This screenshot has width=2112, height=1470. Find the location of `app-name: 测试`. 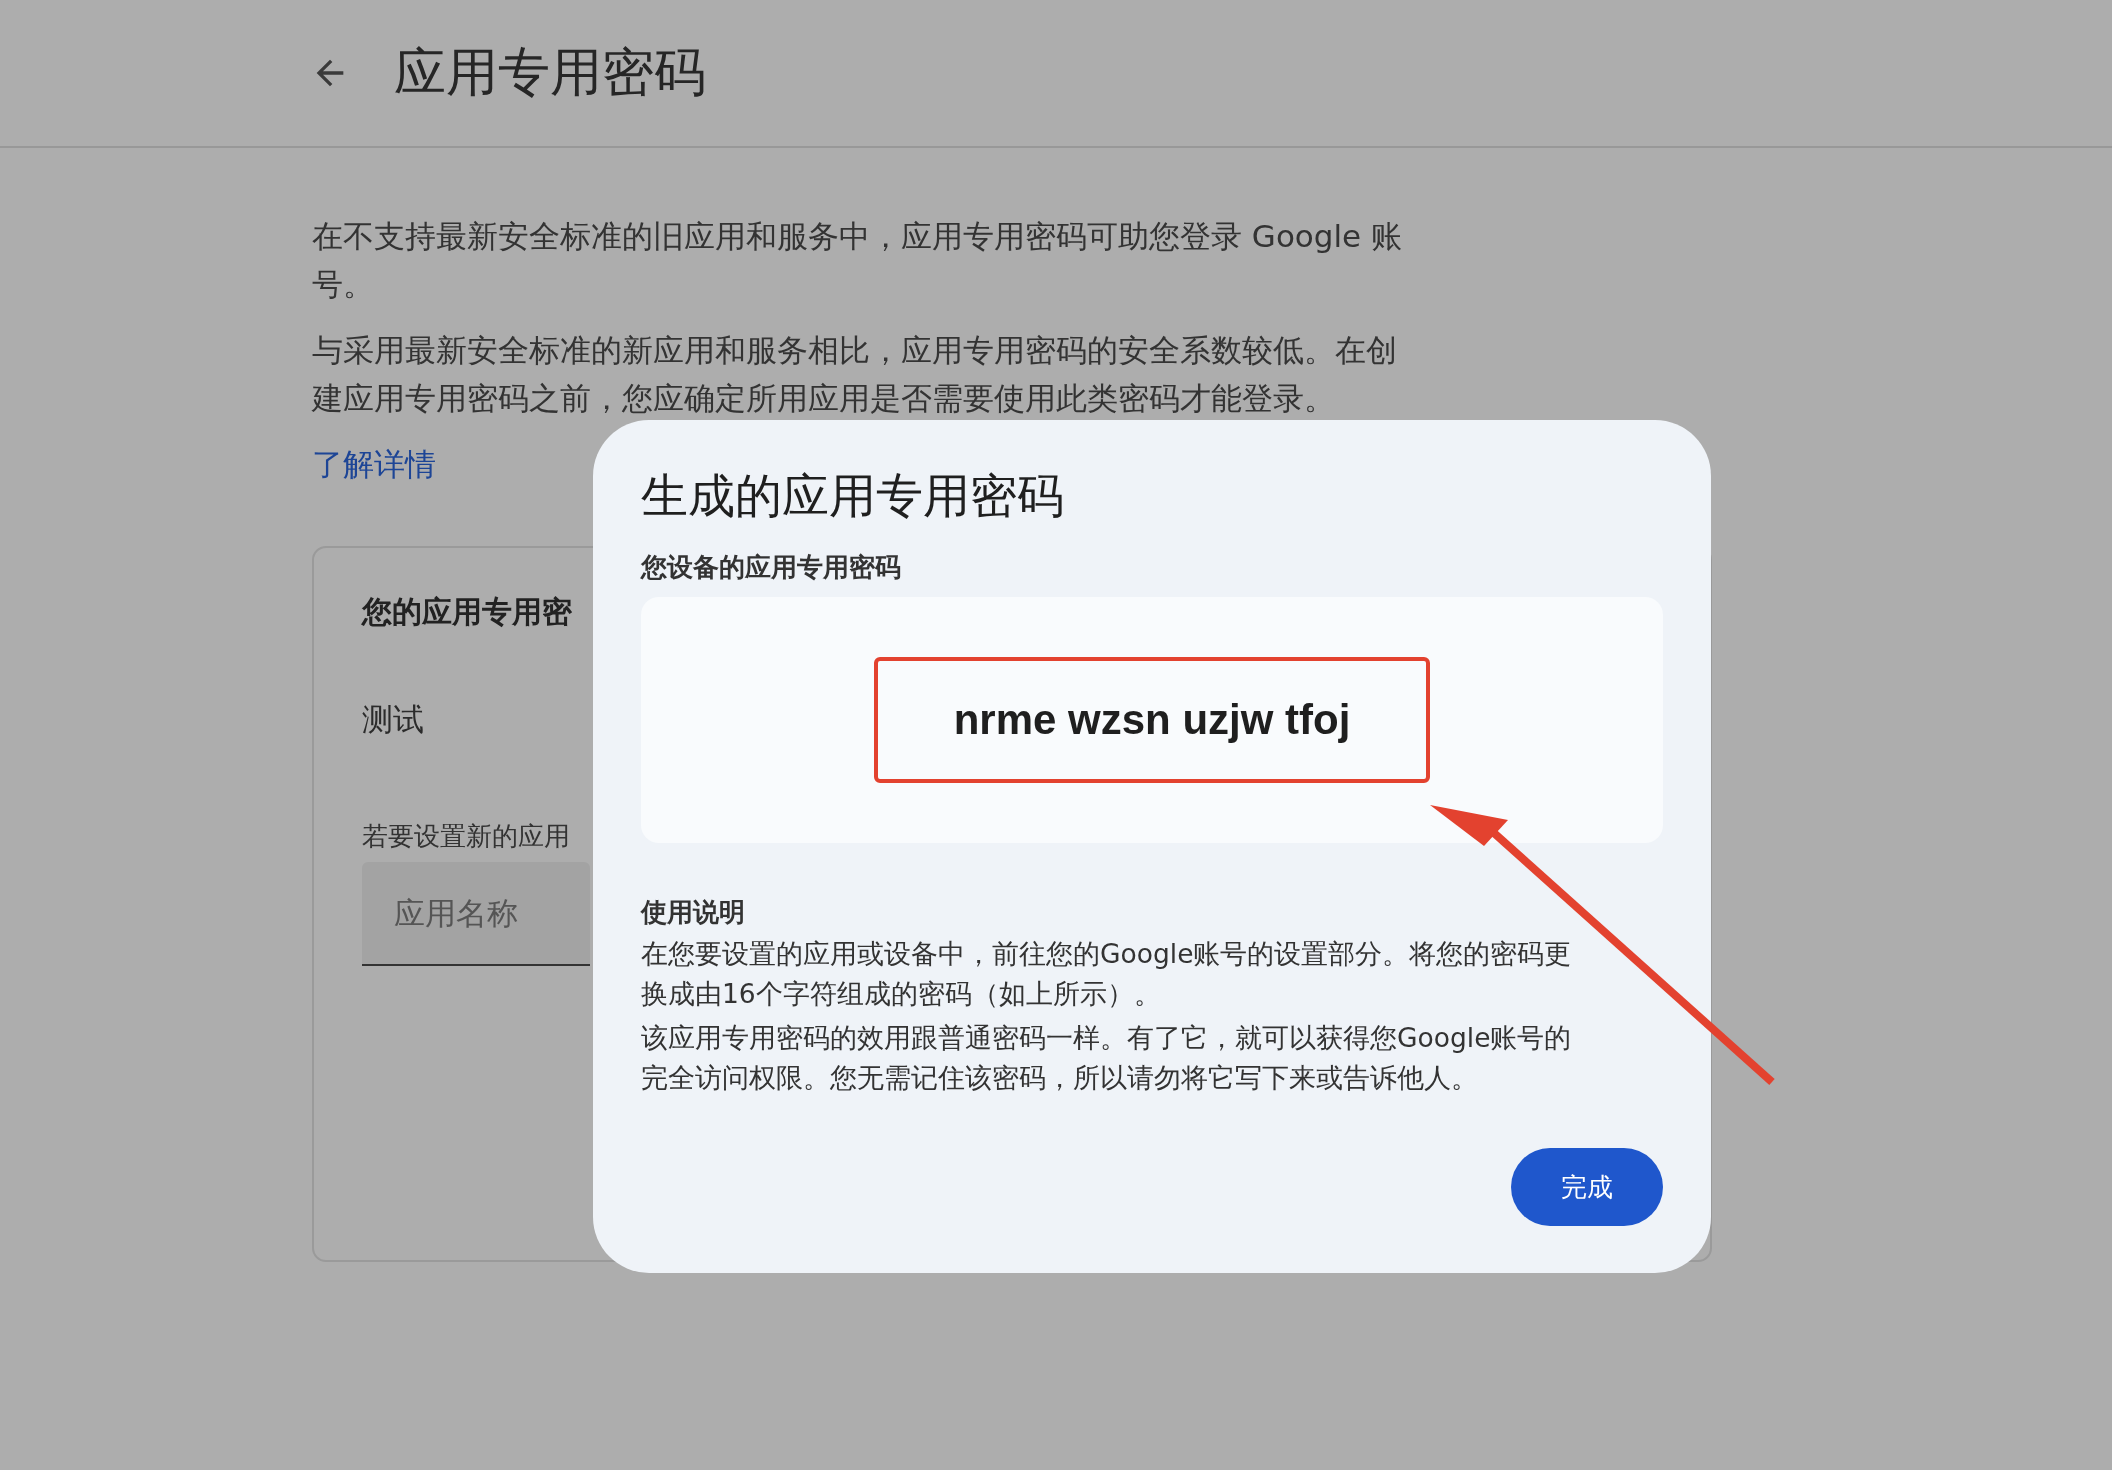

app-name: 测试 is located at coordinates (393, 720).